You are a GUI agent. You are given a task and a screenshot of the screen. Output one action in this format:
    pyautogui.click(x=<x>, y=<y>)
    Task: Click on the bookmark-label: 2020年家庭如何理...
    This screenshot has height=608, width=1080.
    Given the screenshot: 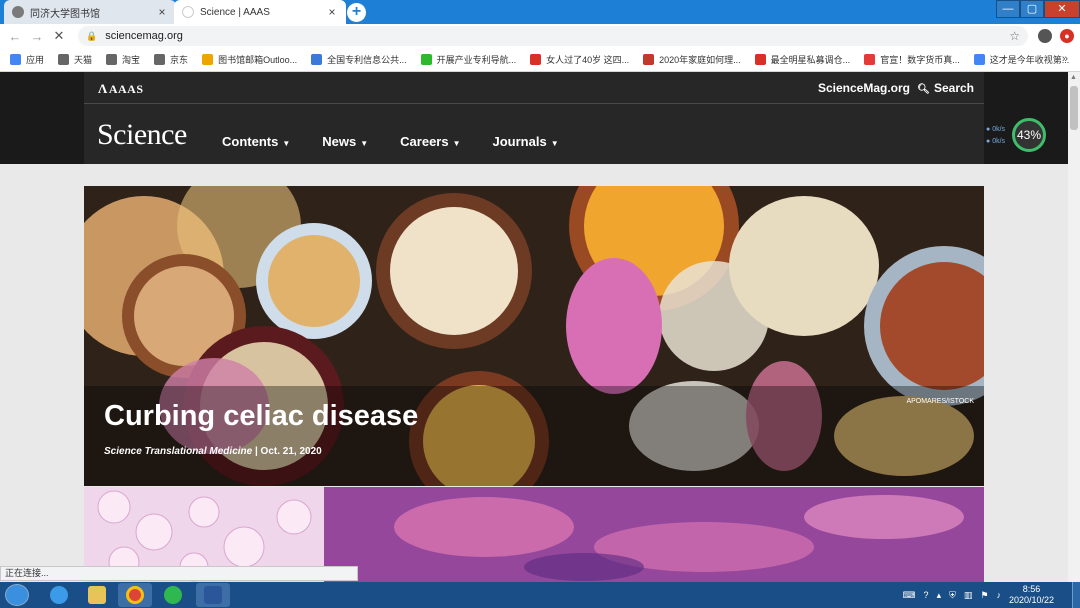 What is the action you would take?
    pyautogui.click(x=700, y=60)
    